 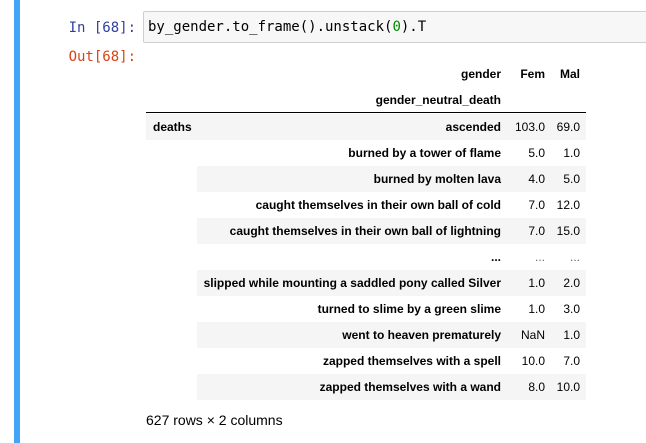 What do you see at coordinates (536, 387) in the screenshot?
I see `cell-fem: 8.0` at bounding box center [536, 387].